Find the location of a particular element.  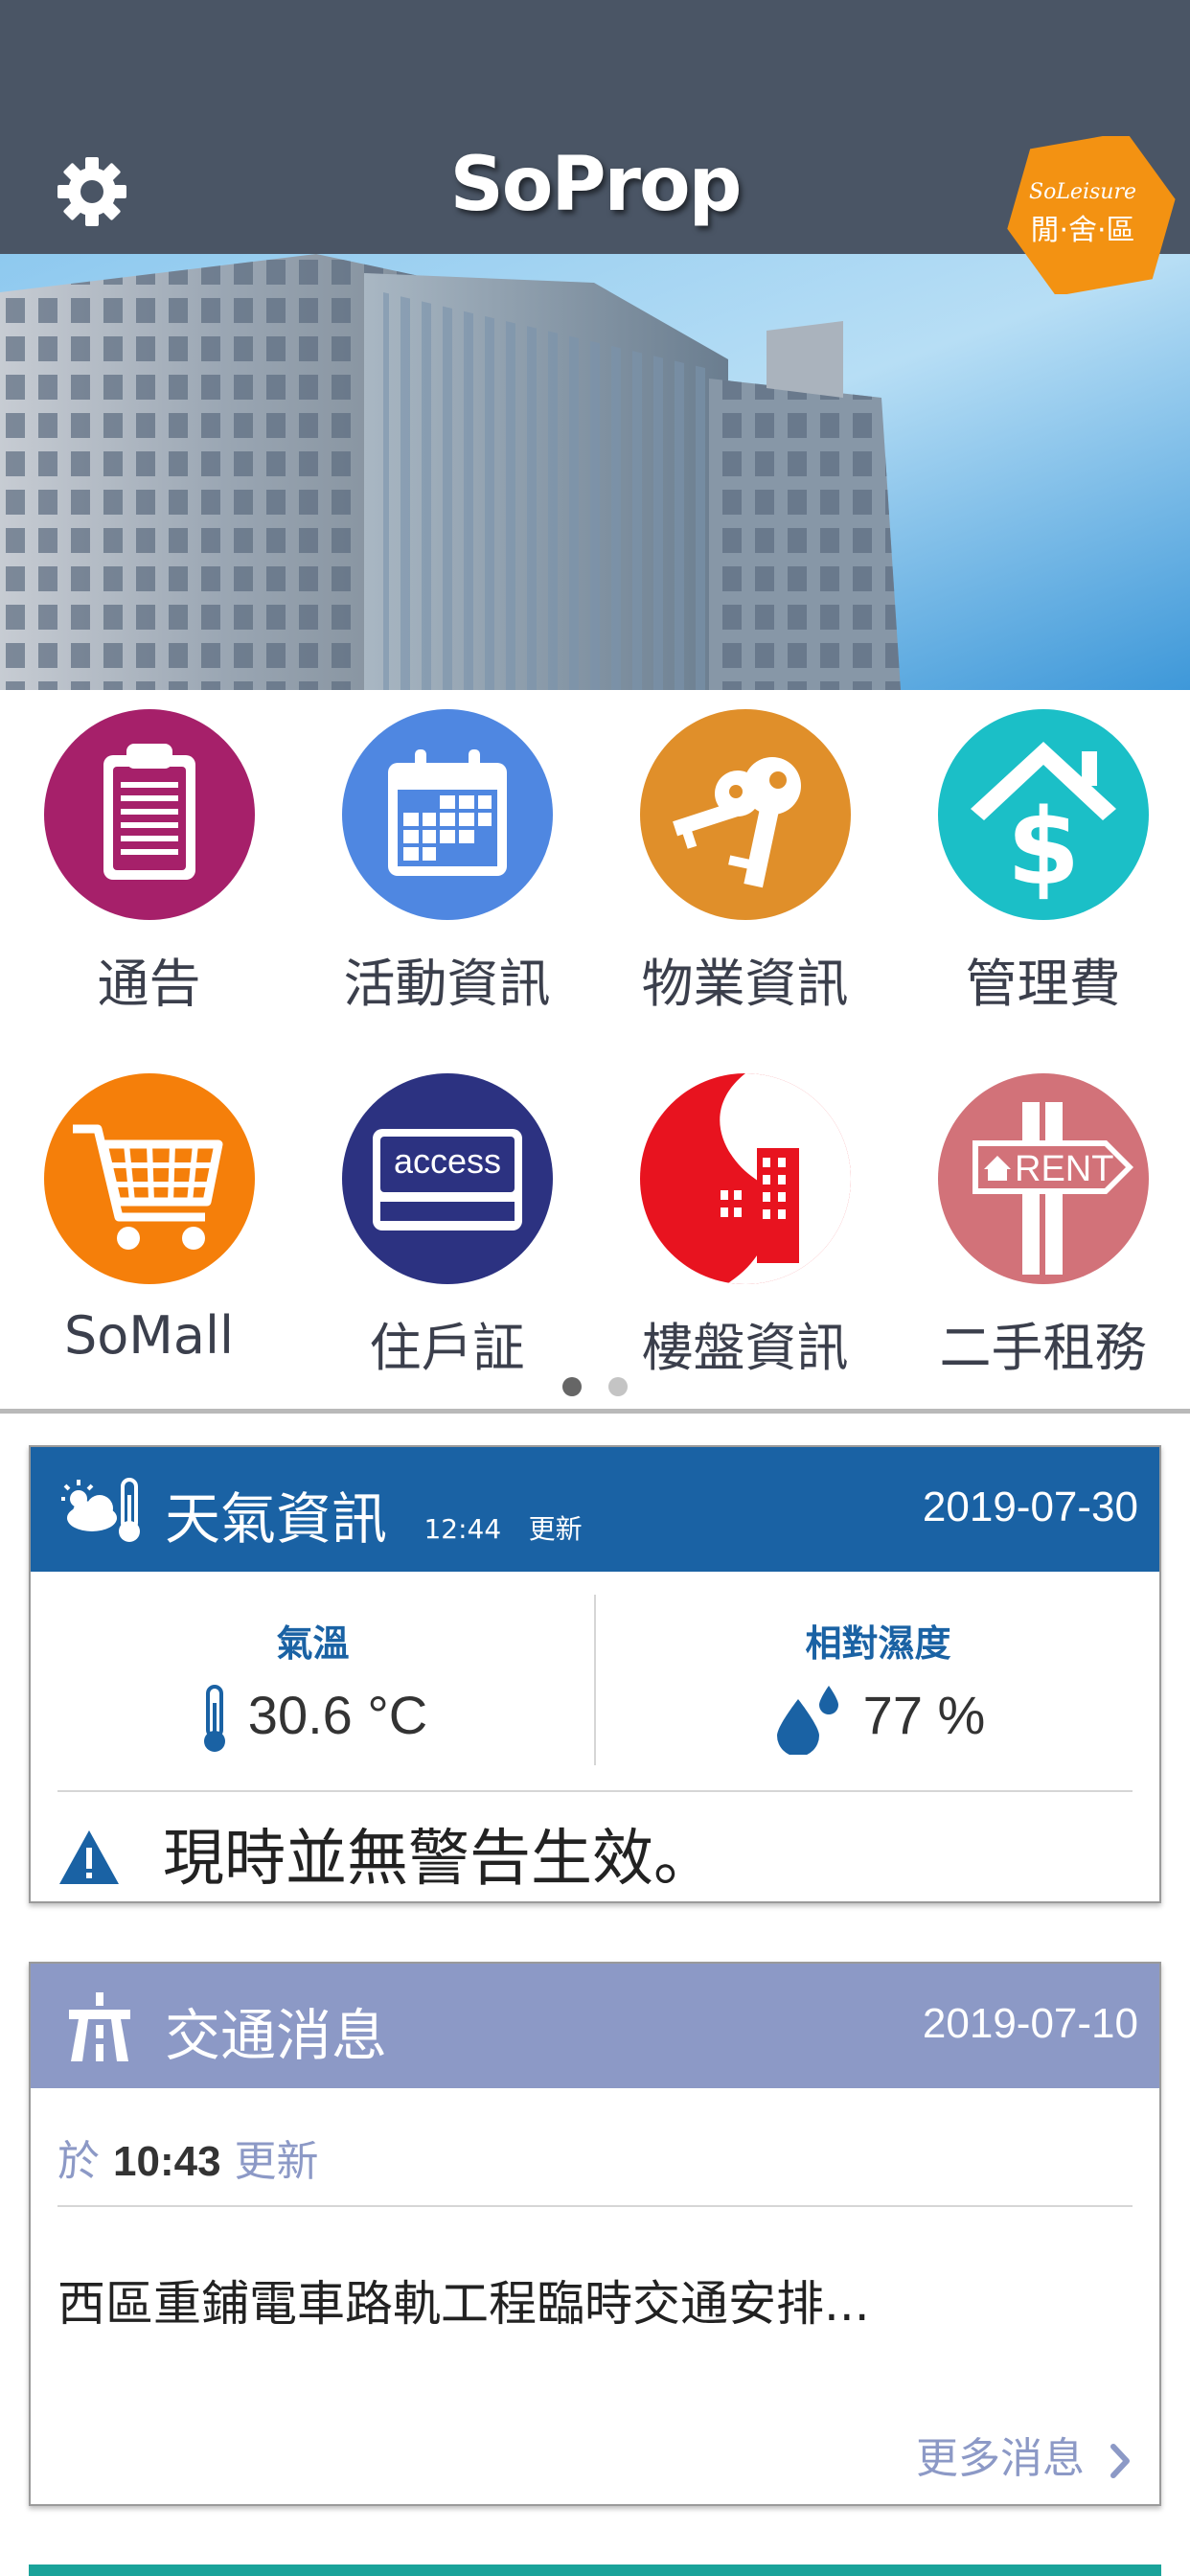

tile-events: 活動資訊 is located at coordinates (447, 863).